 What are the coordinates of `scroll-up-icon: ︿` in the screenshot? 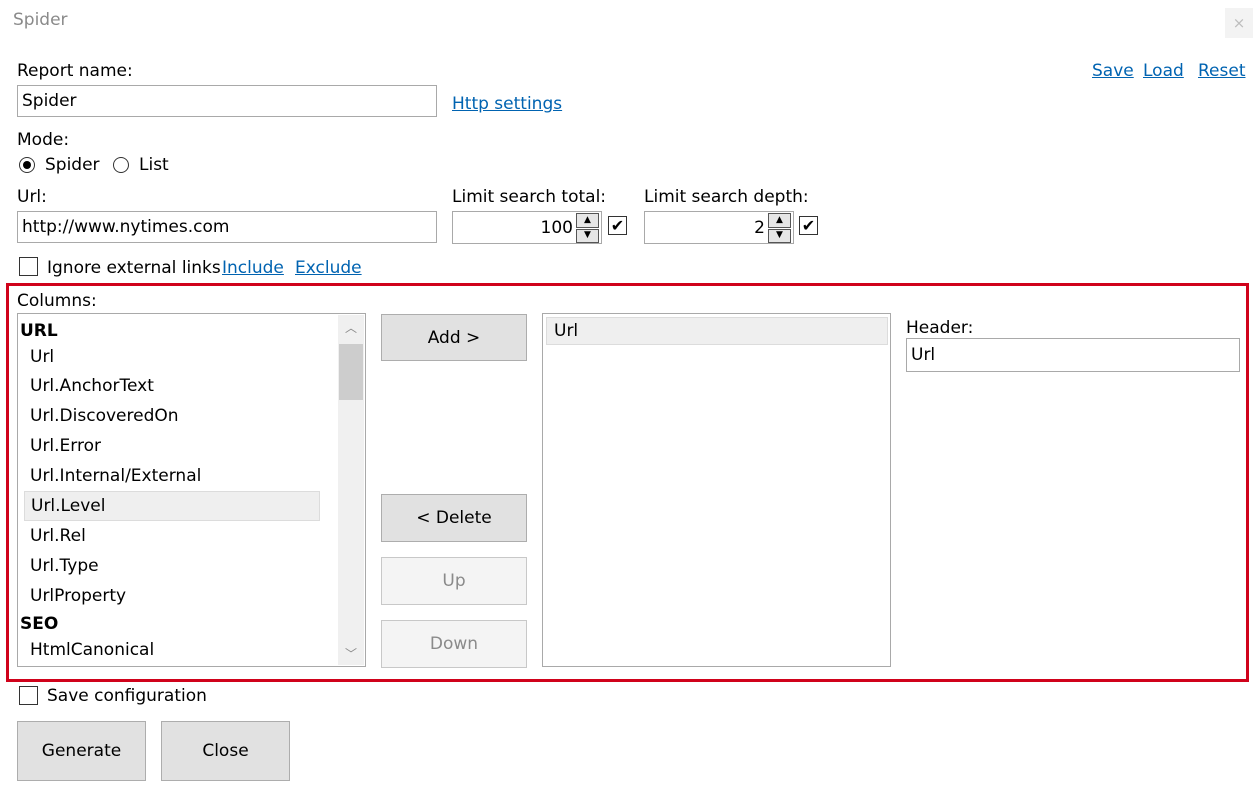 It's located at (351, 327).